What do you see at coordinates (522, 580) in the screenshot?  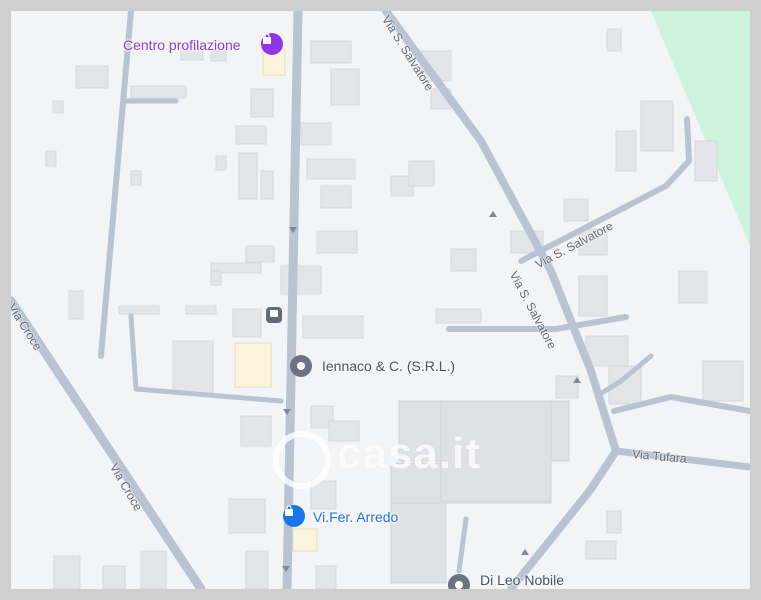 I see `poi-label: Di Leo Nobile` at bounding box center [522, 580].